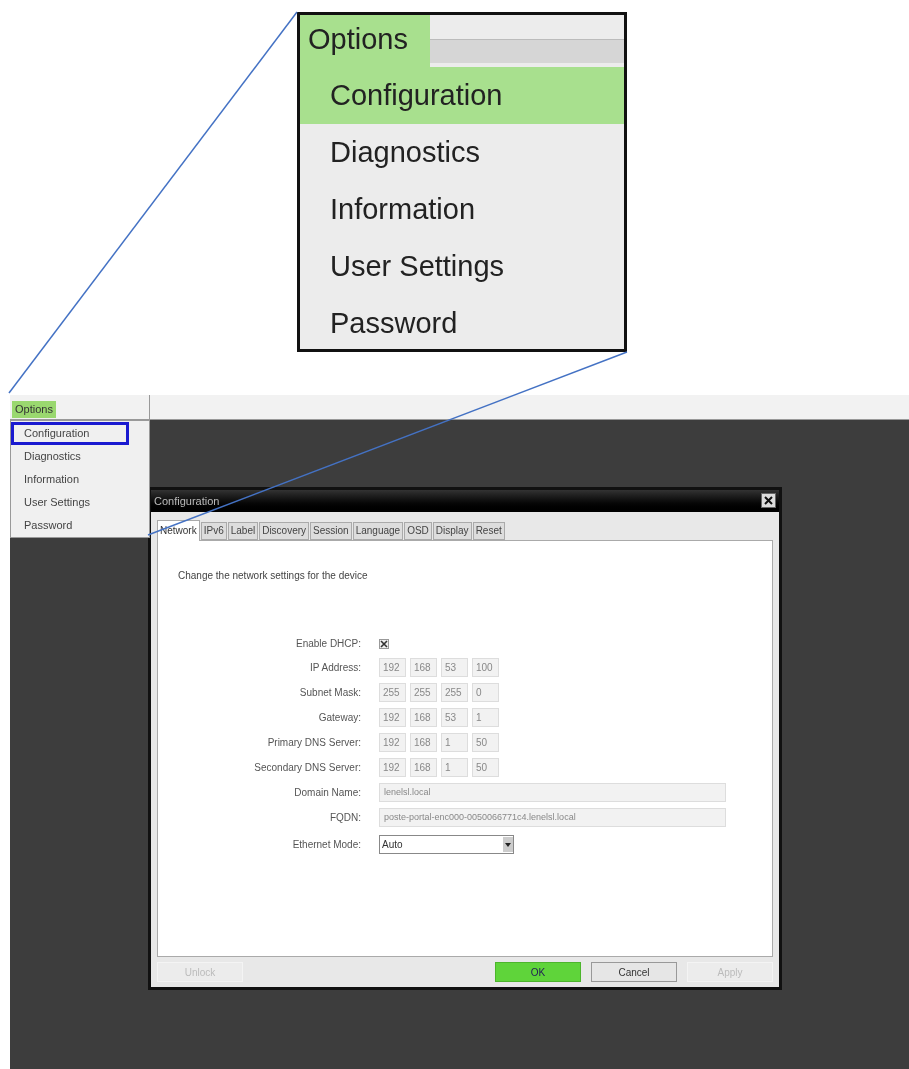  I want to click on close-icon, so click(768, 501).